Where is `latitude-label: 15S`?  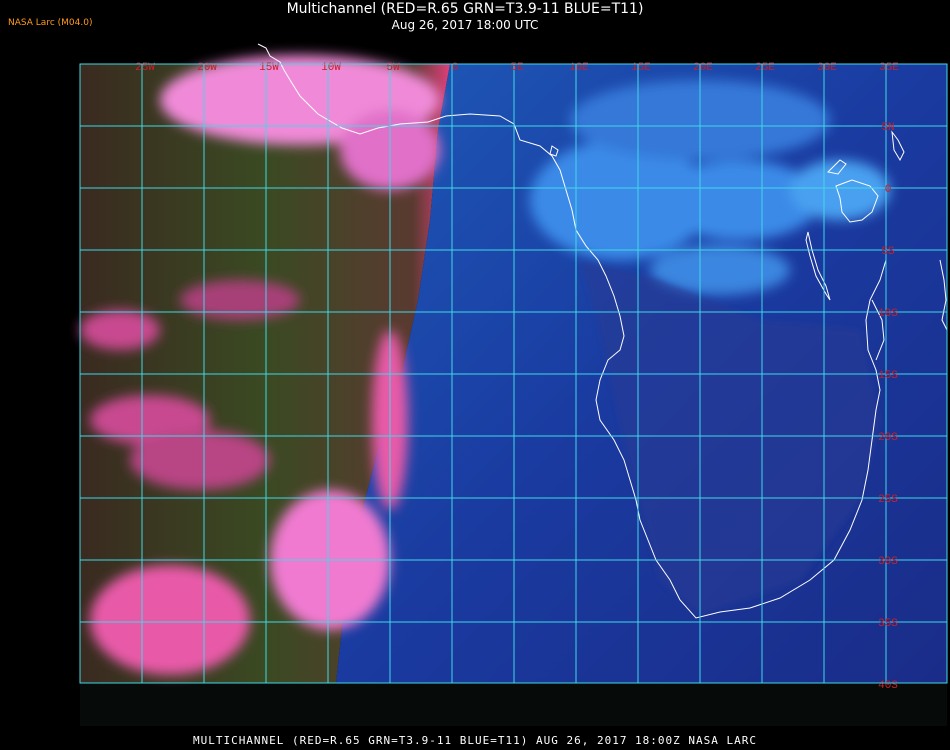
latitude-label: 15S is located at coordinates (888, 376).